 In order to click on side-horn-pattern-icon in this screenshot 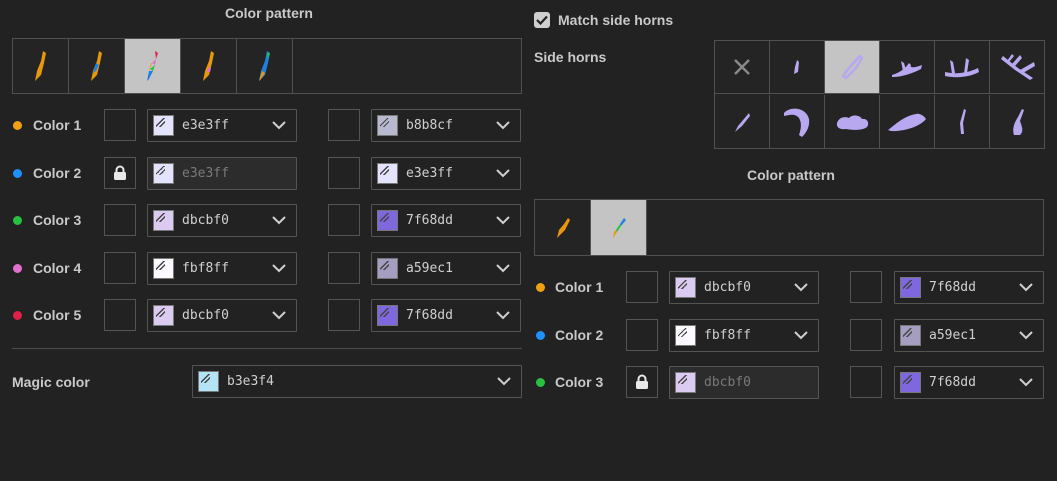, I will do `click(619, 227)`.